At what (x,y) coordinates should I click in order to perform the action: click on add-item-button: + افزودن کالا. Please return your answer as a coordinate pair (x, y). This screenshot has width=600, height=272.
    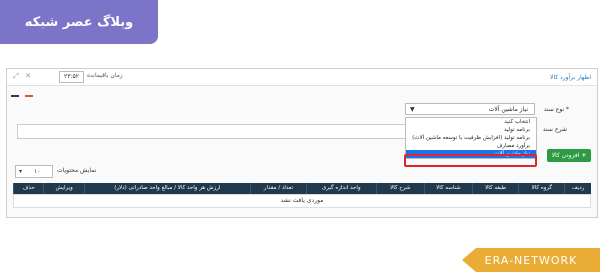
    Looking at the image, I should click on (569, 155).